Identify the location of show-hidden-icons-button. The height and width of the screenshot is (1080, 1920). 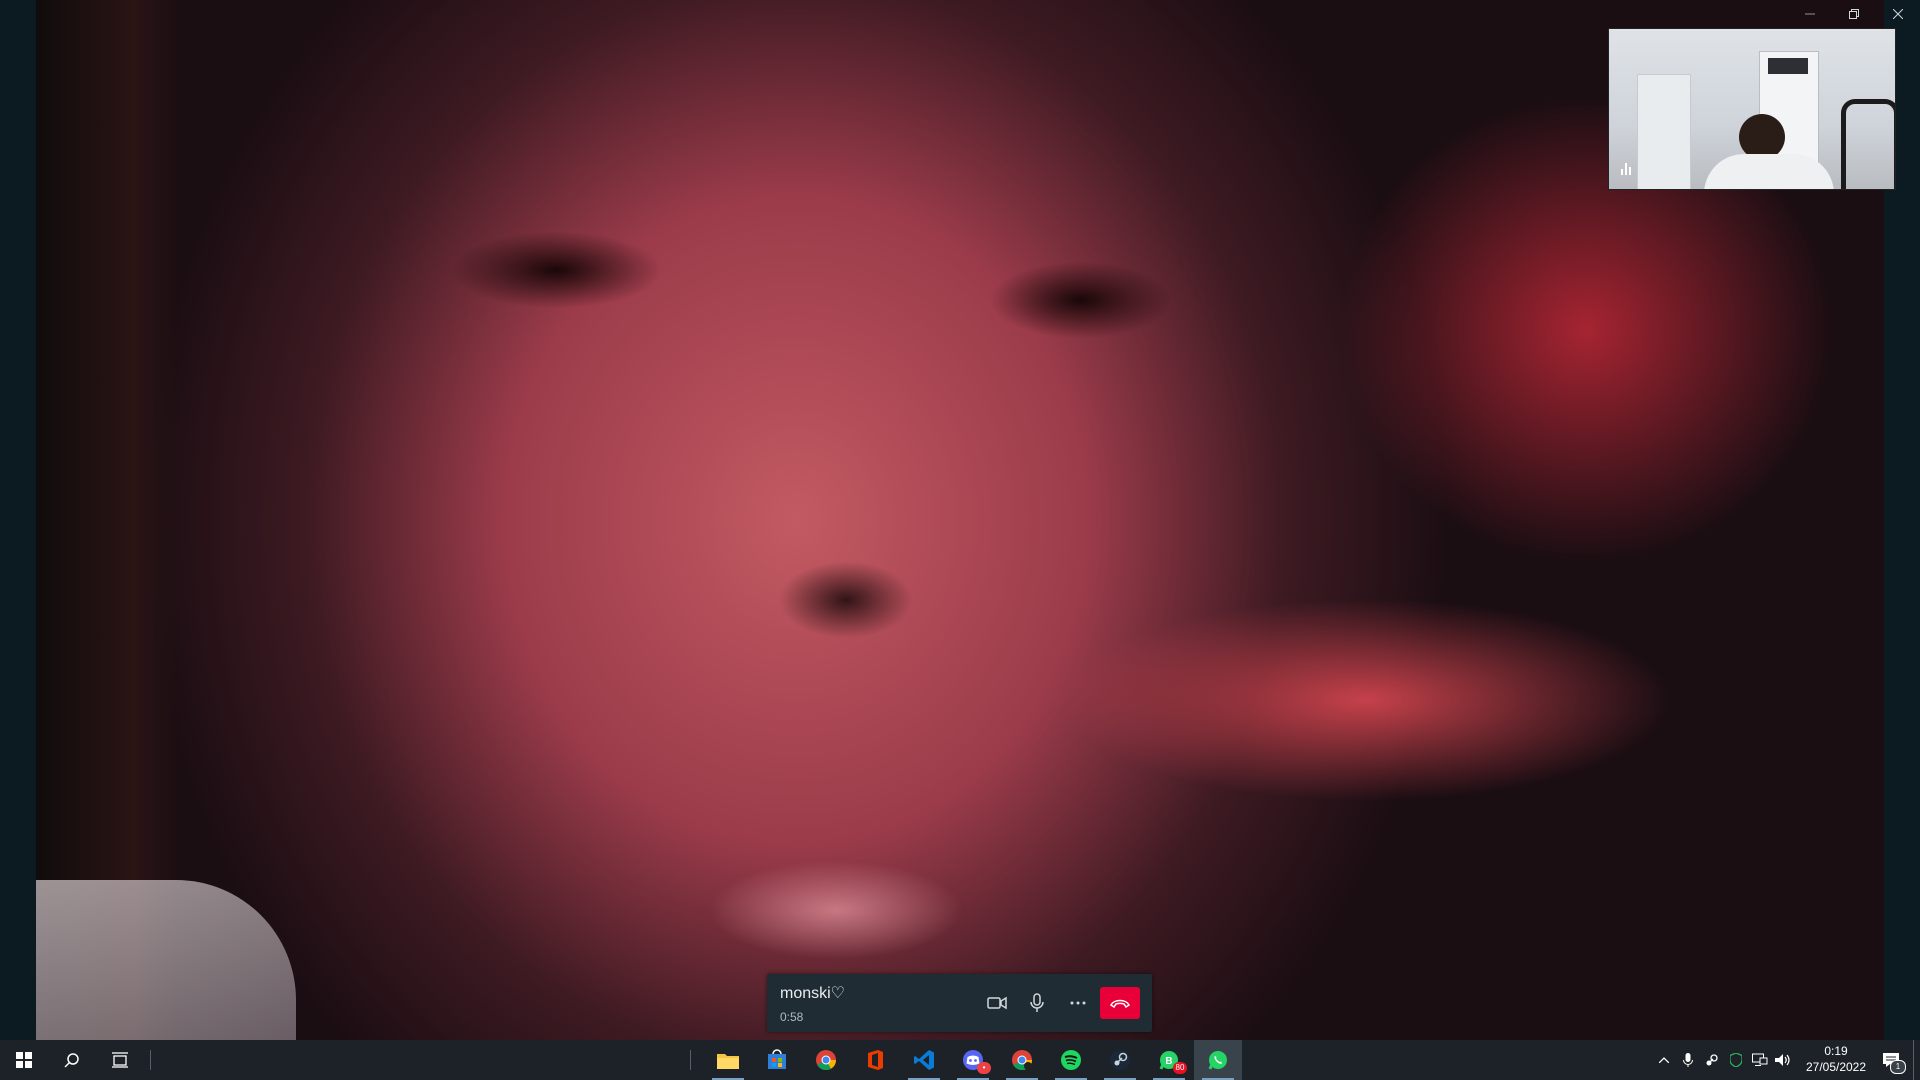
(1664, 1060).